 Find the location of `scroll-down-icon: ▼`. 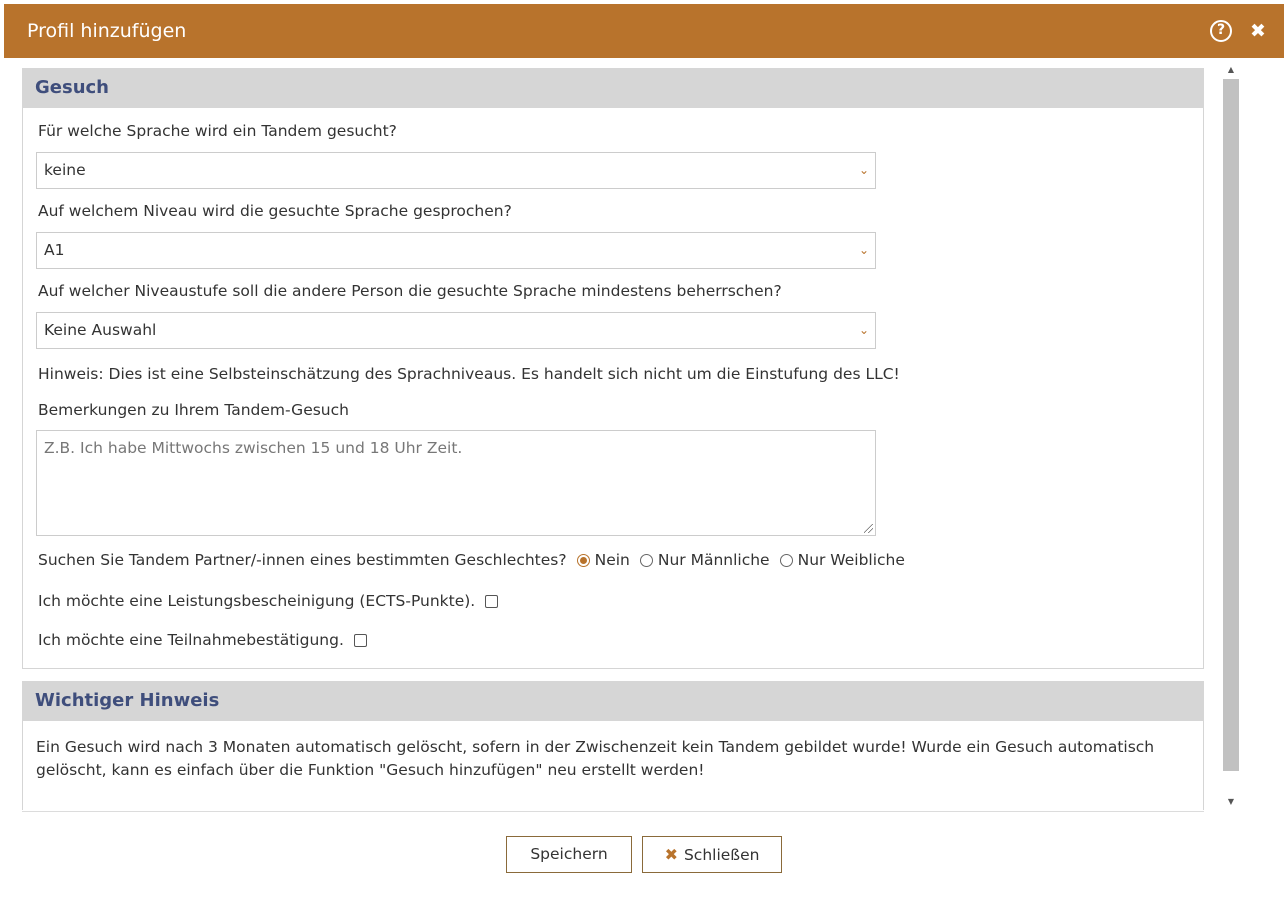

scroll-down-icon: ▼ is located at coordinates (1231, 802).